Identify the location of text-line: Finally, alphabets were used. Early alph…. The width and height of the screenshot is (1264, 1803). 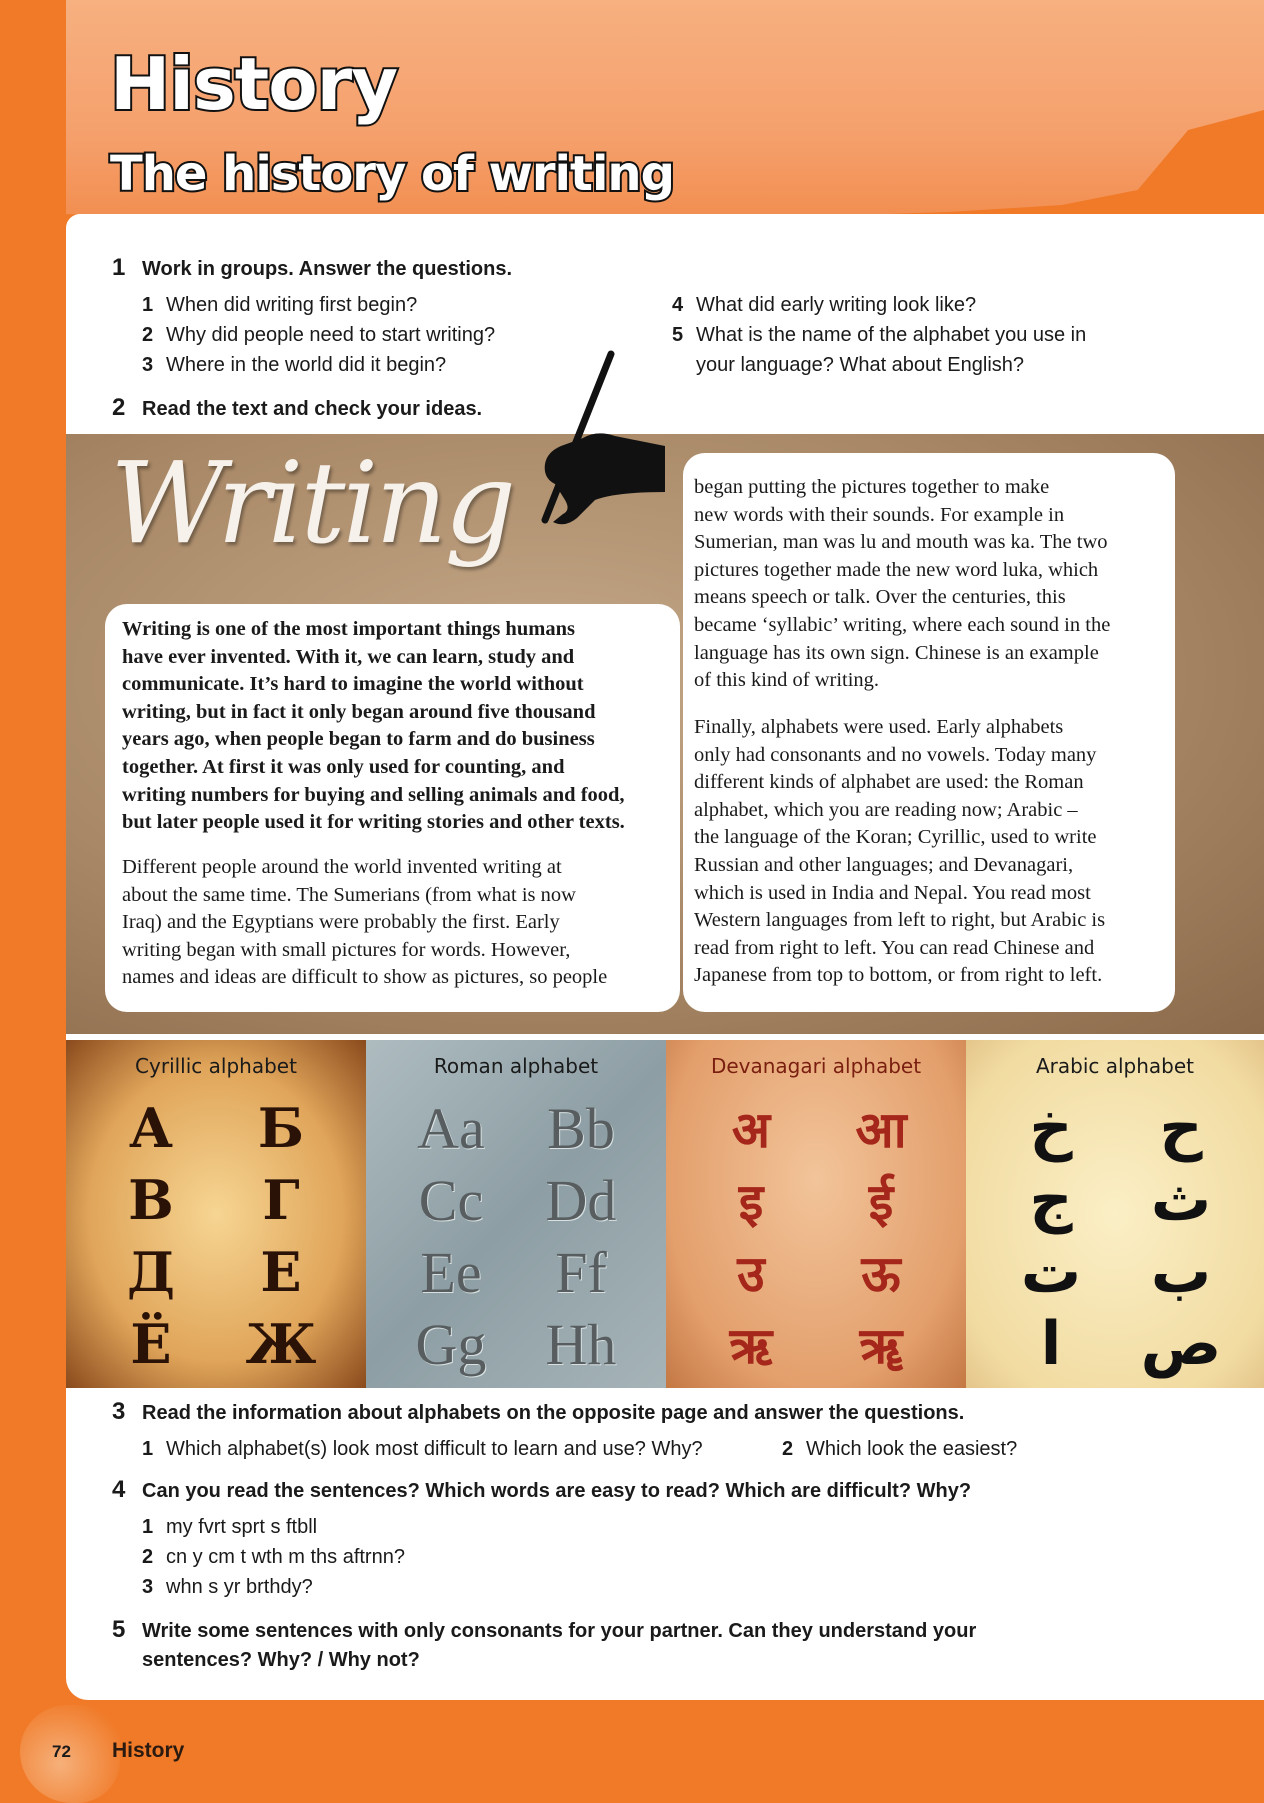
(879, 727).